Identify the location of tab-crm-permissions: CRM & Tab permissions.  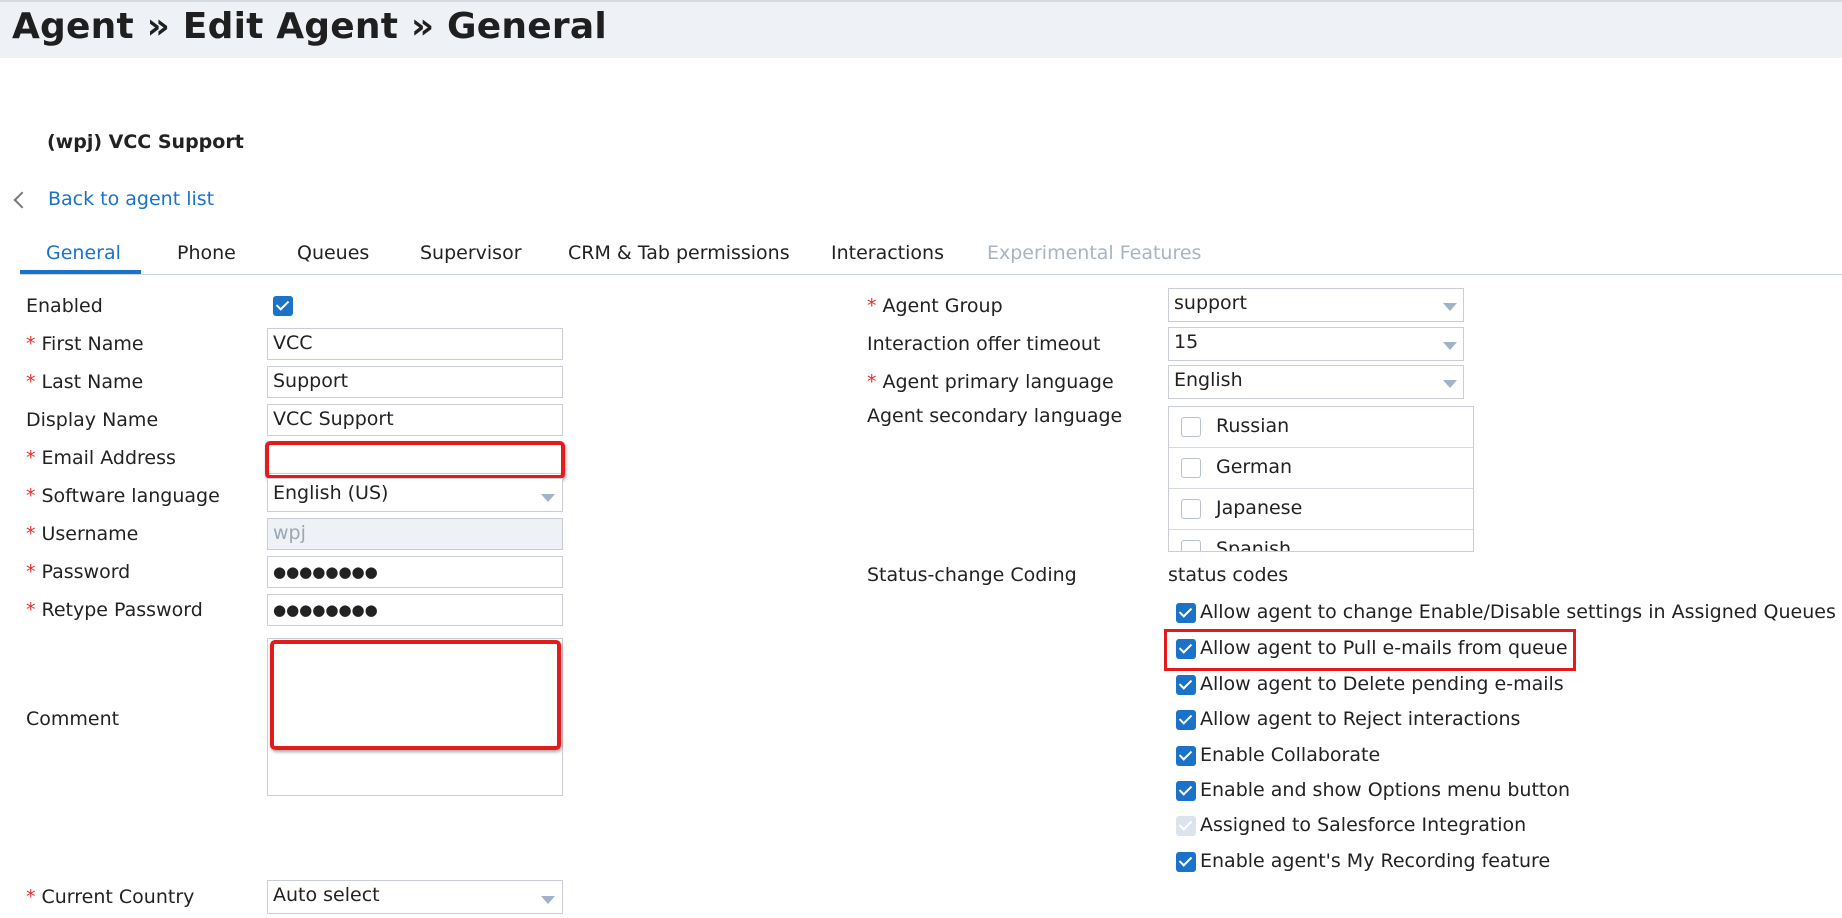
(679, 253).